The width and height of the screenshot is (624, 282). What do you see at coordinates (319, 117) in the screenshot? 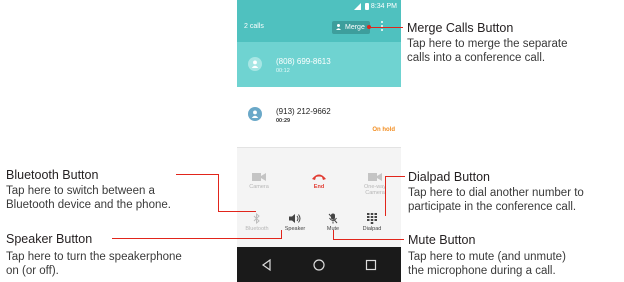
I see `held-call-row: (913) 212-9662 00:29 On hold` at bounding box center [319, 117].